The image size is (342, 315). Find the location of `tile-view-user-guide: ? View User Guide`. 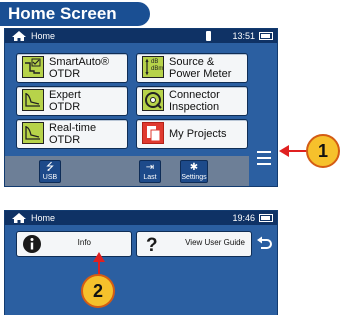

tile-view-user-guide: ? View User Guide is located at coordinates (194, 244).